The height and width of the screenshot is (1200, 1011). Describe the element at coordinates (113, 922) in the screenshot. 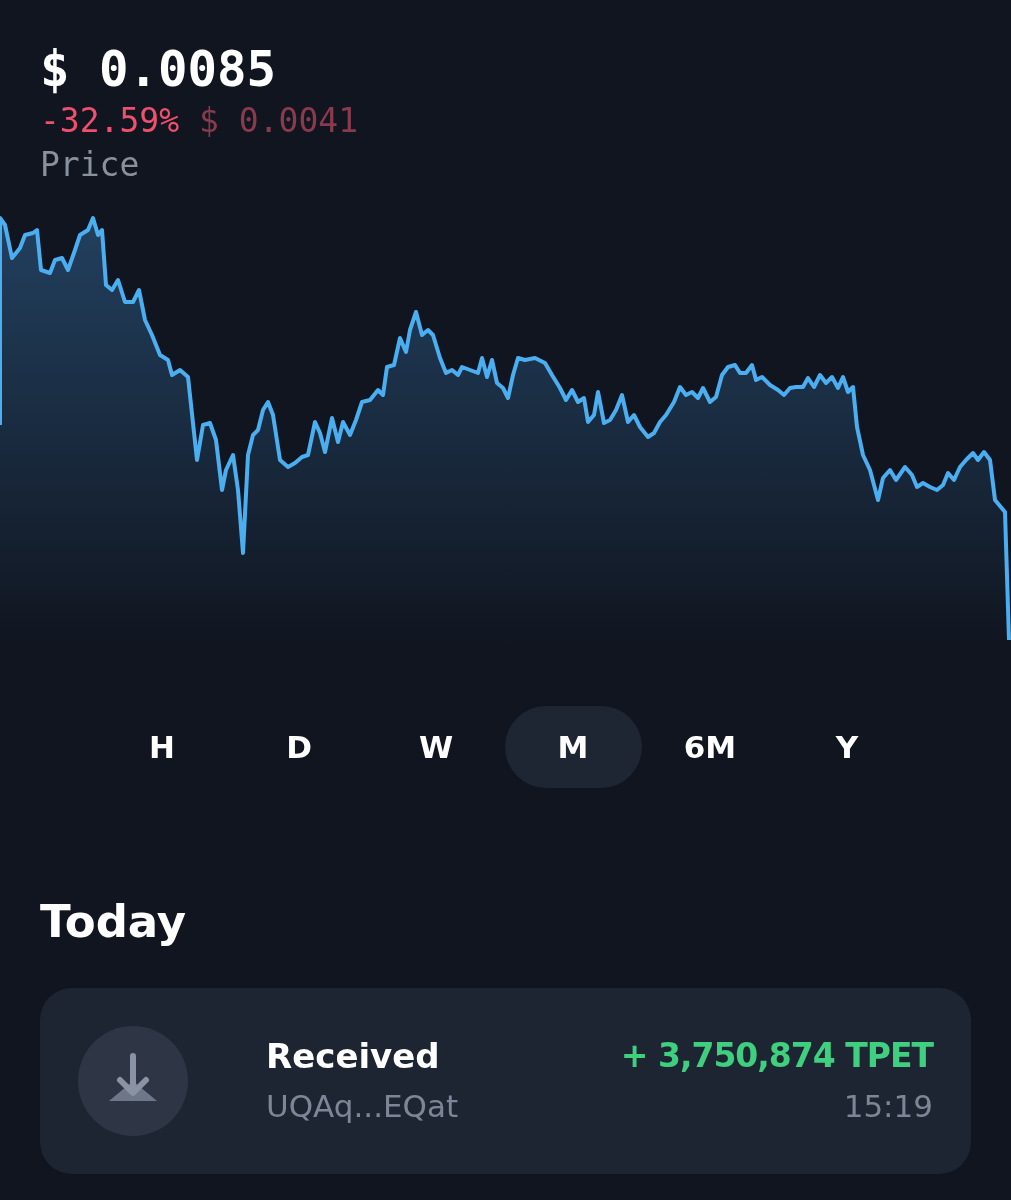

I see `section-title: Today` at that location.